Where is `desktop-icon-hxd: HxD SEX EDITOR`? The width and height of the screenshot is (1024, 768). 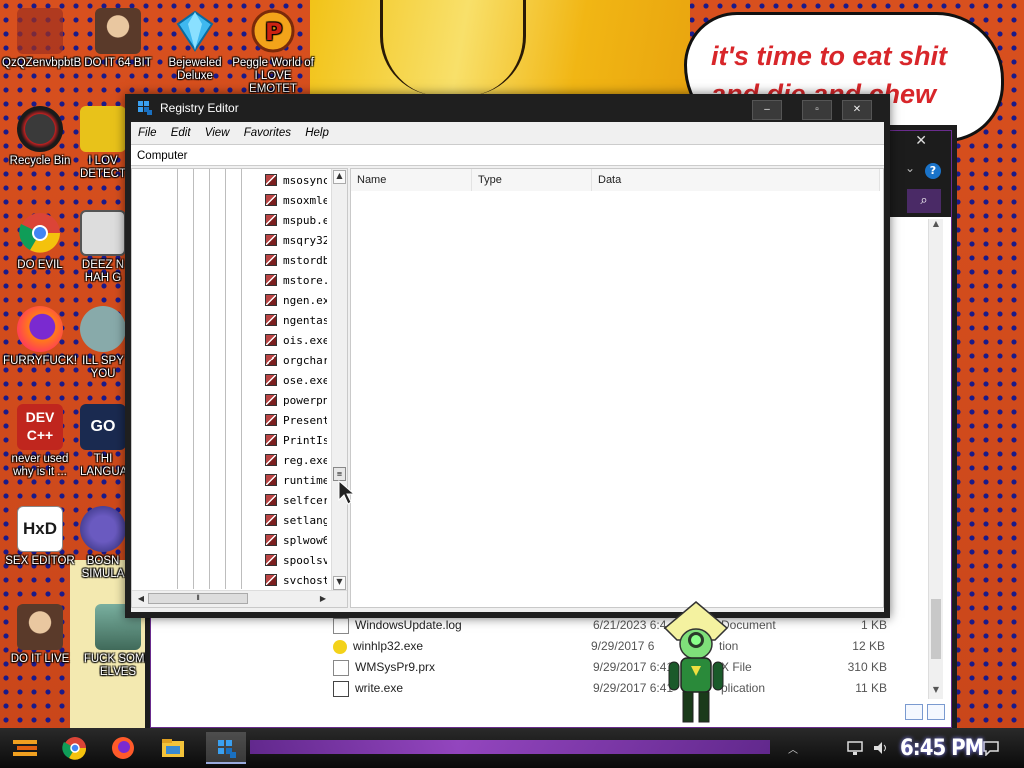
desktop-icon-hxd: HxD SEX EDITOR is located at coordinates (40, 537).